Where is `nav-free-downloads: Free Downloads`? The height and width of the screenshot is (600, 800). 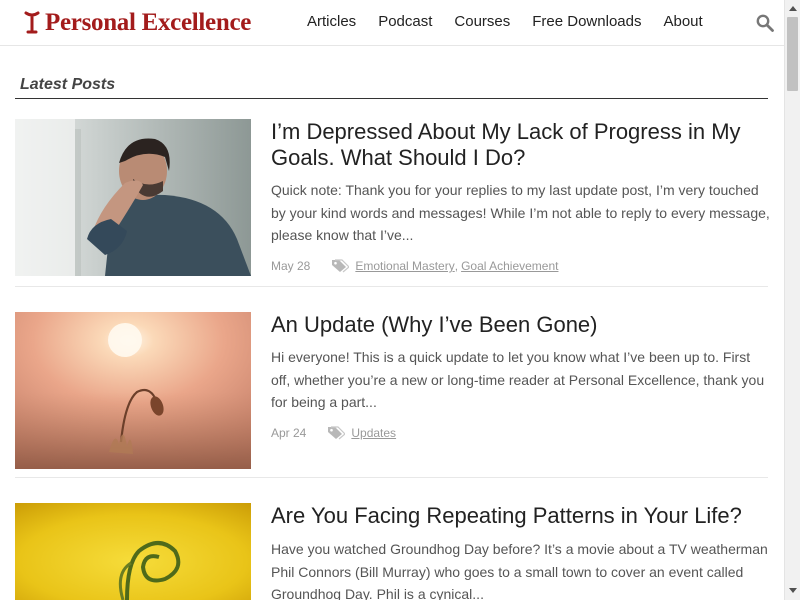 nav-free-downloads: Free Downloads is located at coordinates (586, 22).